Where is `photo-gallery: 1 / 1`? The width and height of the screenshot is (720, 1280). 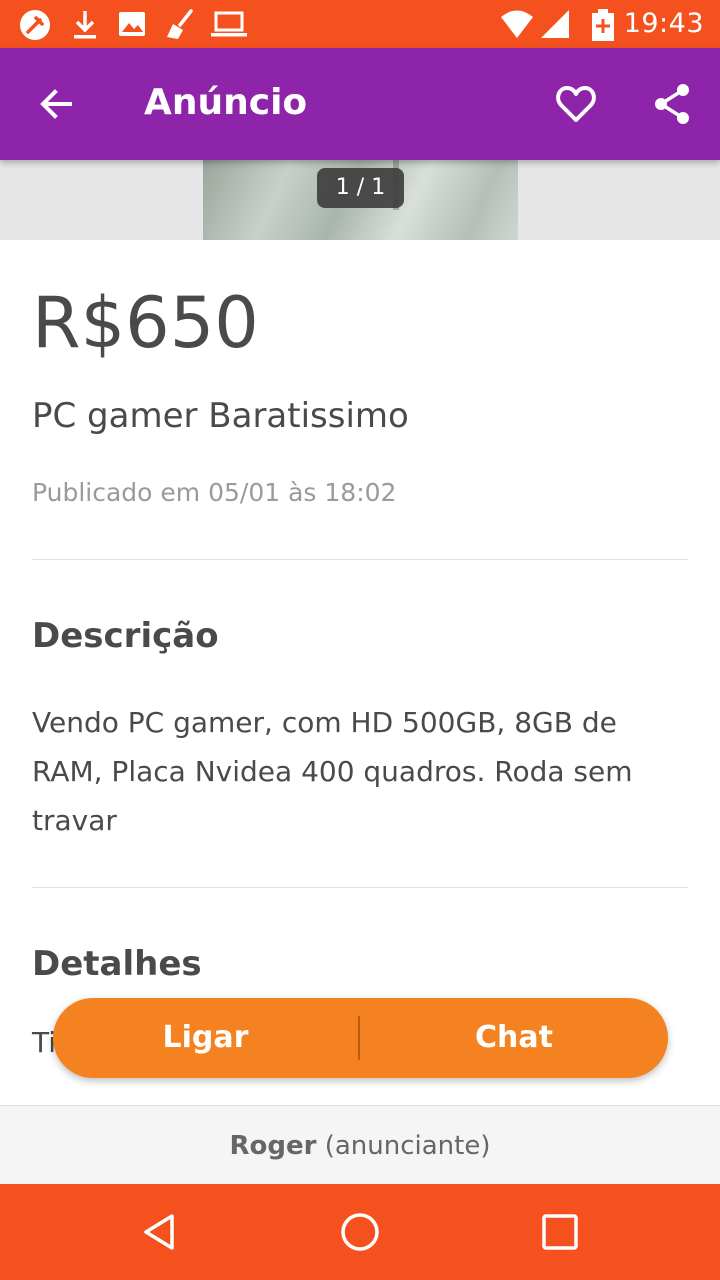
photo-gallery: 1 / 1 is located at coordinates (360, 200).